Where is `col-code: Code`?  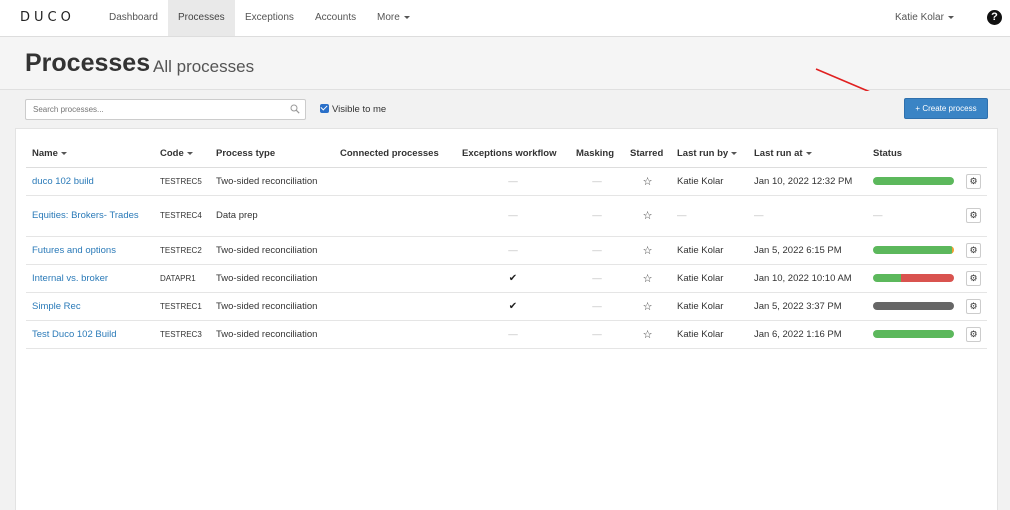
col-code: Code is located at coordinates (182, 154).